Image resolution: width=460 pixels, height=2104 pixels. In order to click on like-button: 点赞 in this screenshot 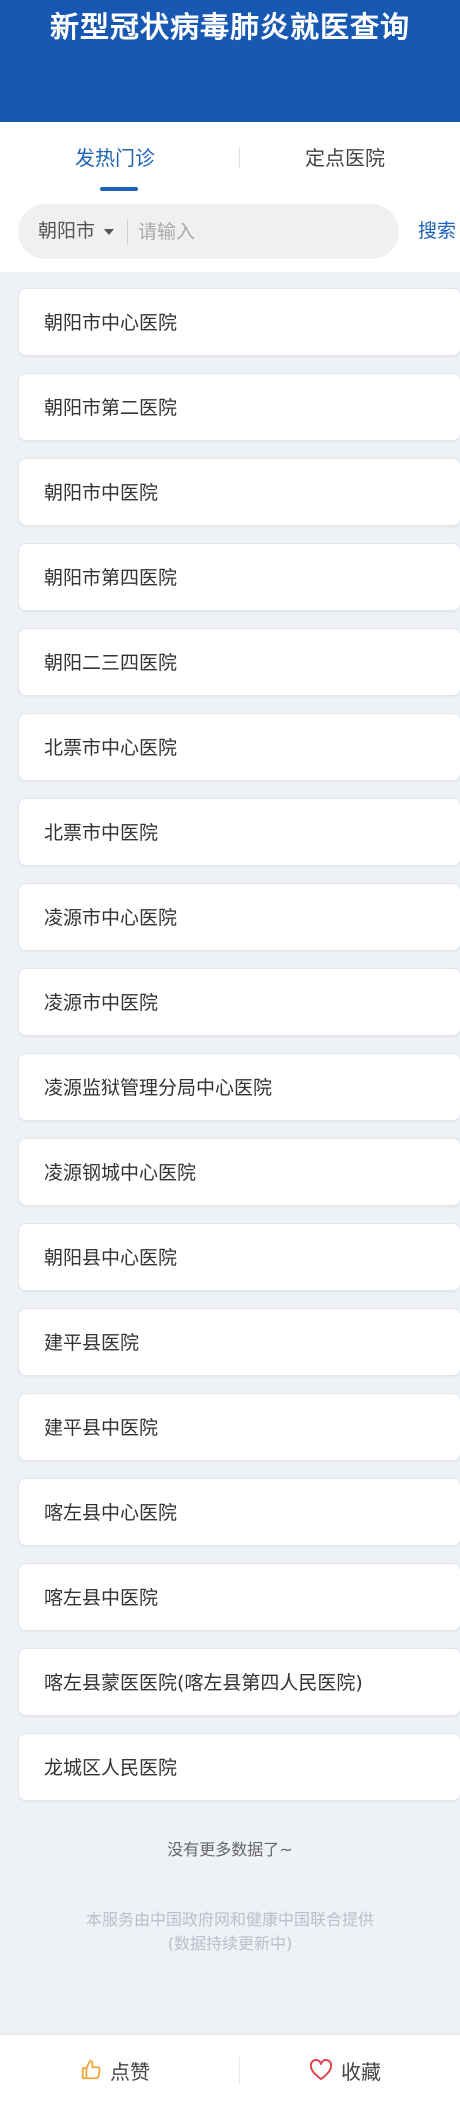, I will do `click(115, 2069)`.